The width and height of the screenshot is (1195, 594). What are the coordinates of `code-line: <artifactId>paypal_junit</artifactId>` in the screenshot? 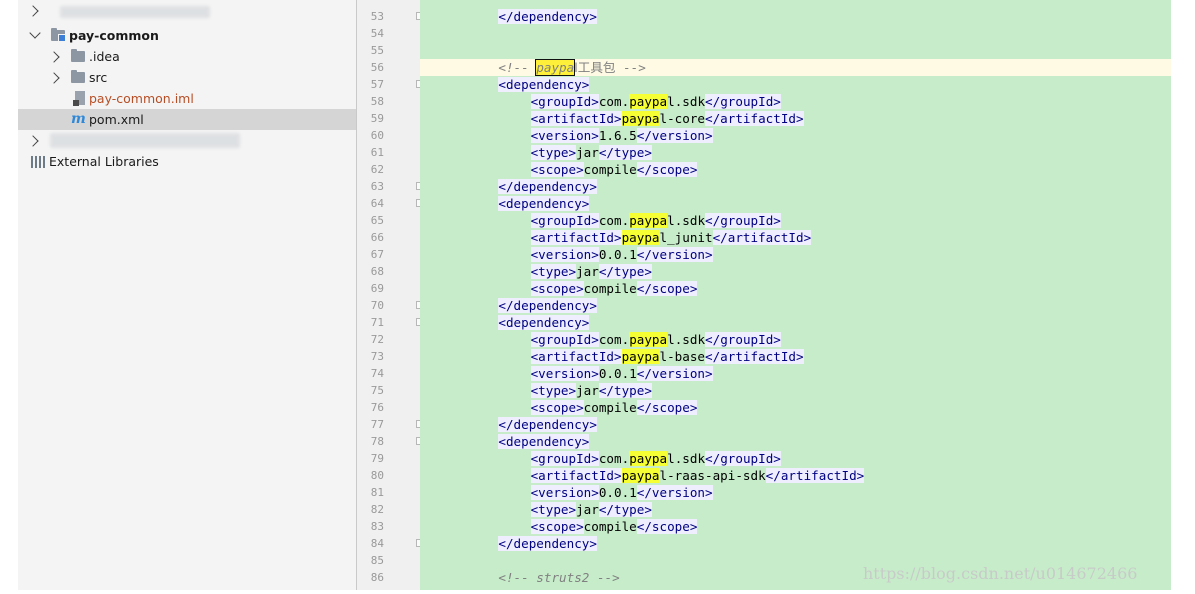 It's located at (795, 237).